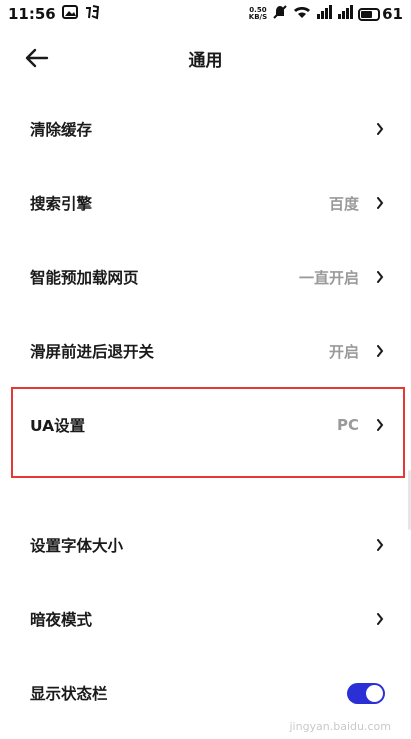 The height and width of the screenshot is (739, 411). What do you see at coordinates (258, 13) in the screenshot?
I see `network-speed: 0.50 KB/S` at bounding box center [258, 13].